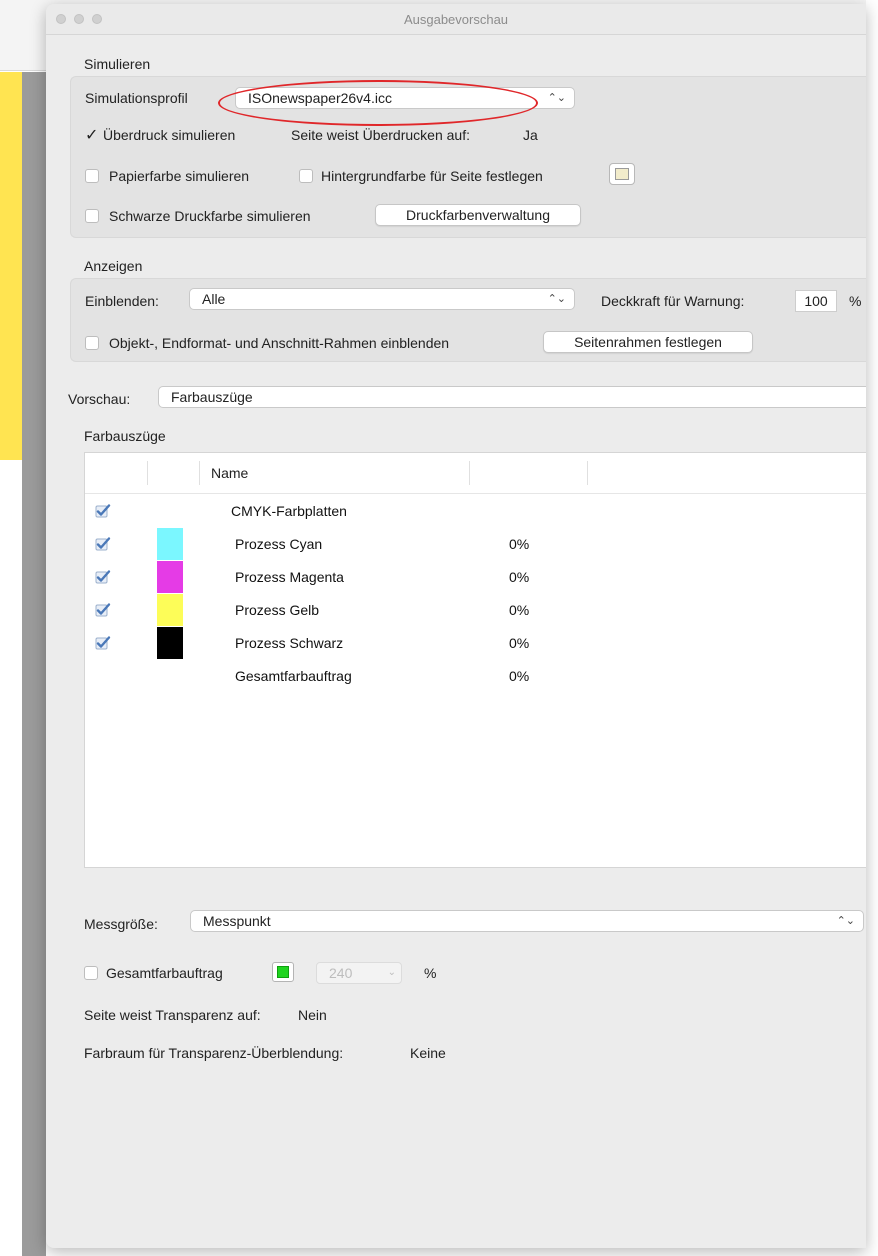  Describe the element at coordinates (172, 1015) in the screenshot. I see `transparency-label: Seite weist Transparenz auf:` at that location.